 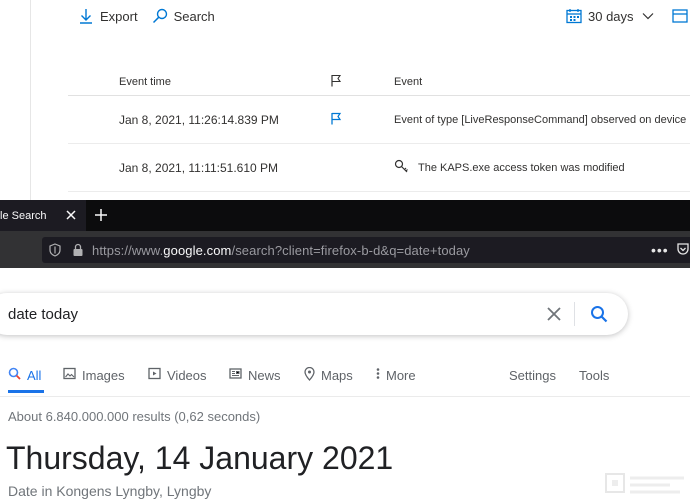 I want to click on tab-videos: Videos, so click(x=177, y=375).